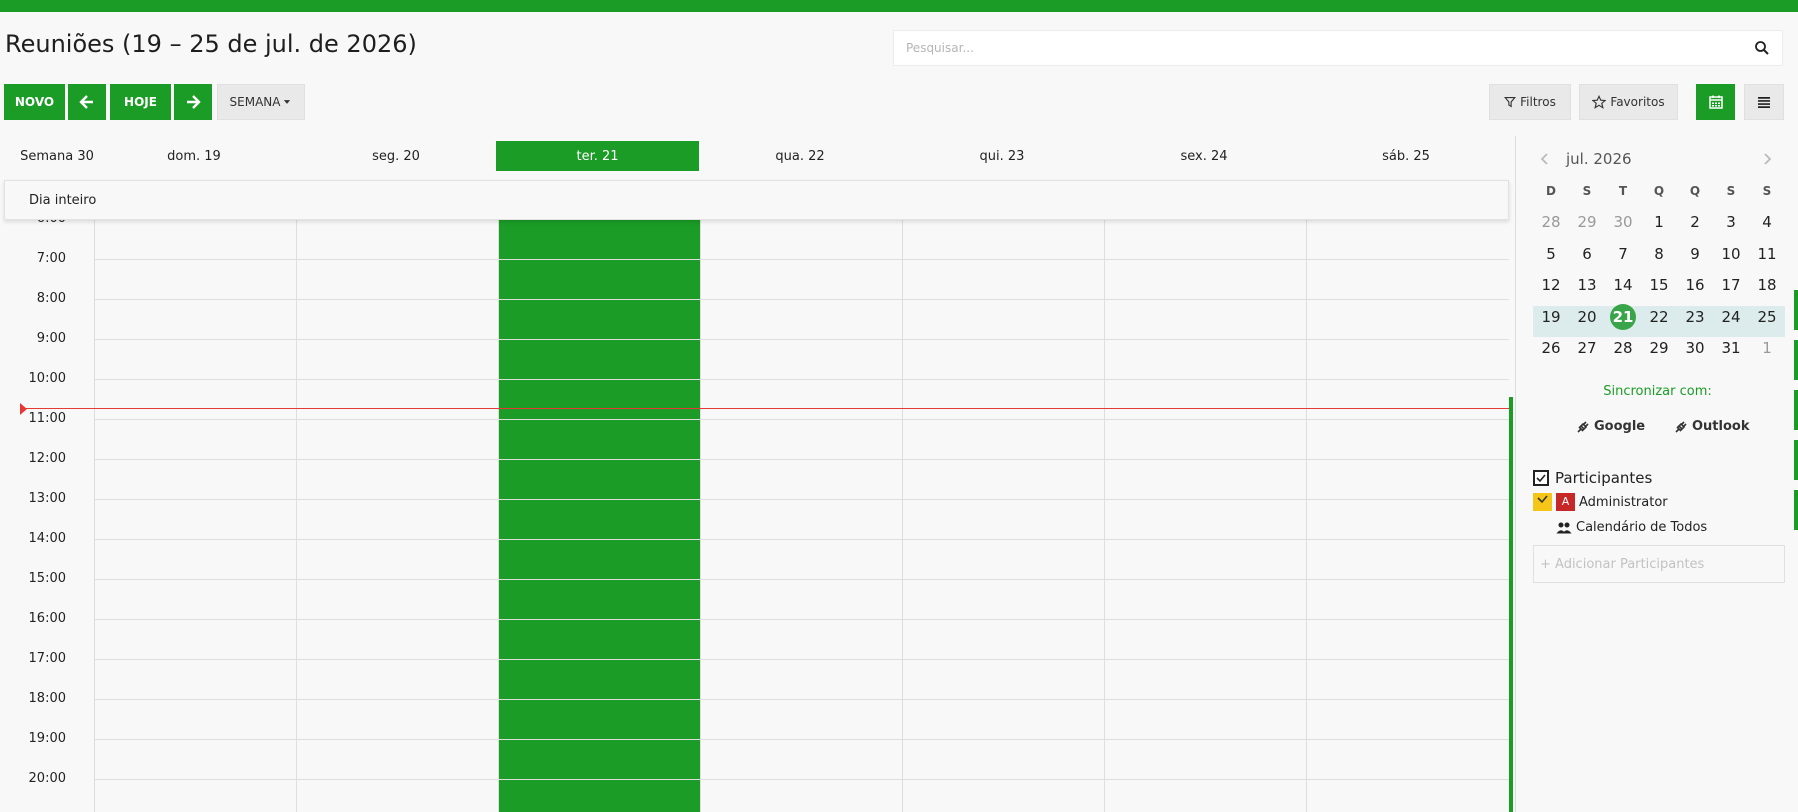  I want to click on favorites-button: Favoritos, so click(1628, 102).